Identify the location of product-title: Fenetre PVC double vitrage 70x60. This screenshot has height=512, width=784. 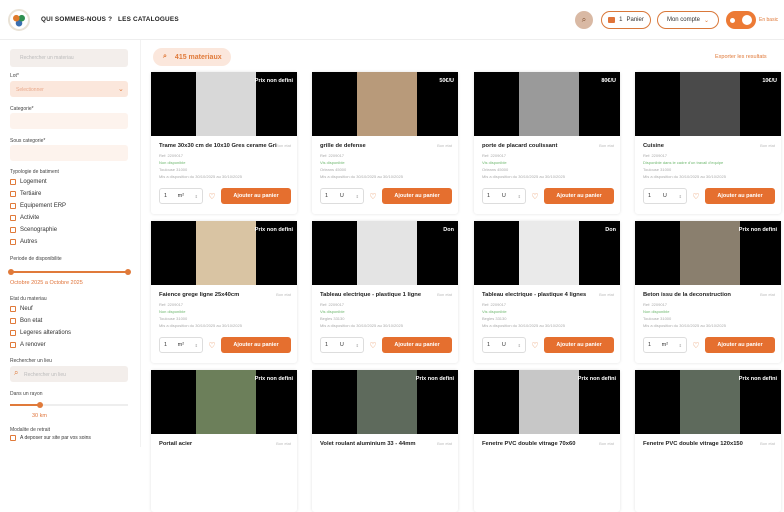
(541, 444).